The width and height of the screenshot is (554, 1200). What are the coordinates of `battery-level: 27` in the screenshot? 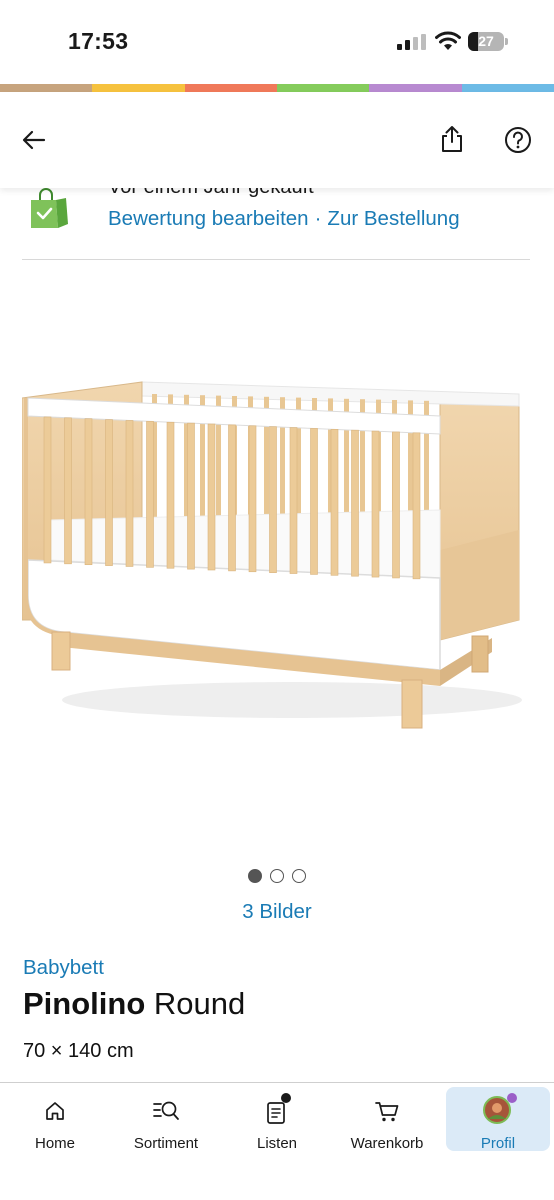 It's located at (486, 41).